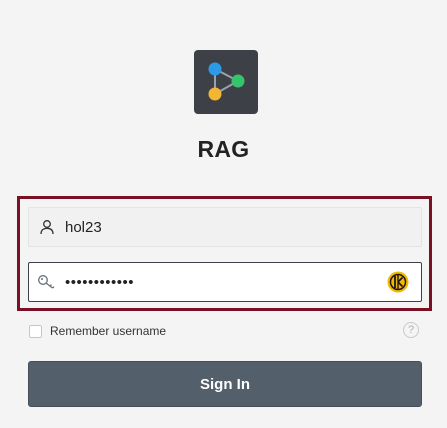  I want to click on network-nodes-icon, so click(226, 82).